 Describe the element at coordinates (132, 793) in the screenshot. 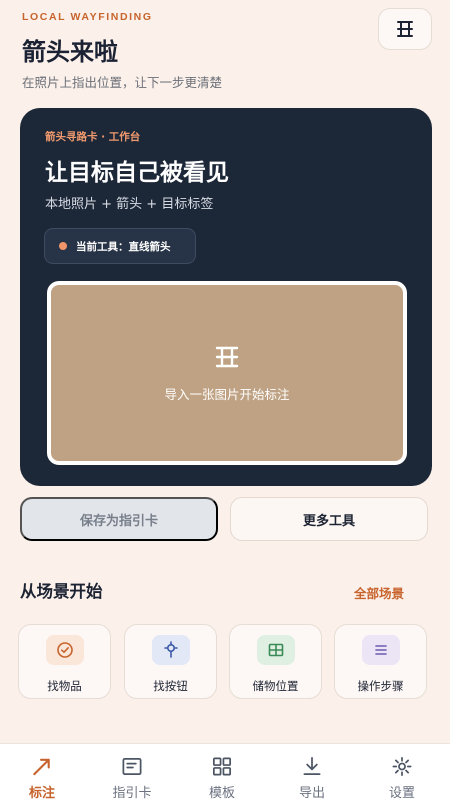

I see `tab-label: 指引卡` at that location.